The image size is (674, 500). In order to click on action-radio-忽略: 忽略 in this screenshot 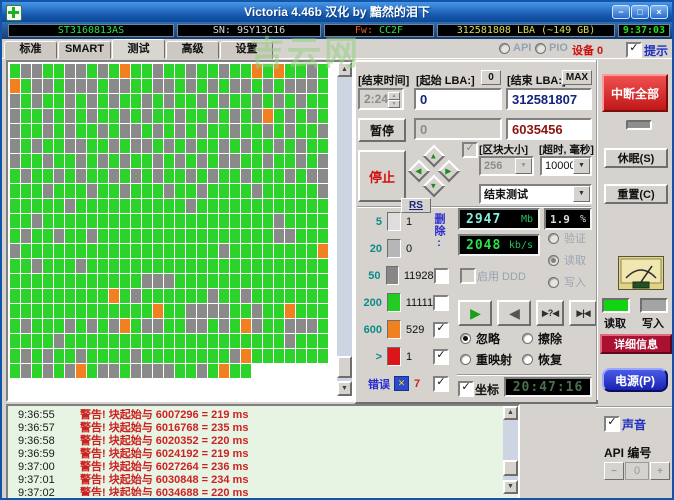, I will do `click(491, 339)`.